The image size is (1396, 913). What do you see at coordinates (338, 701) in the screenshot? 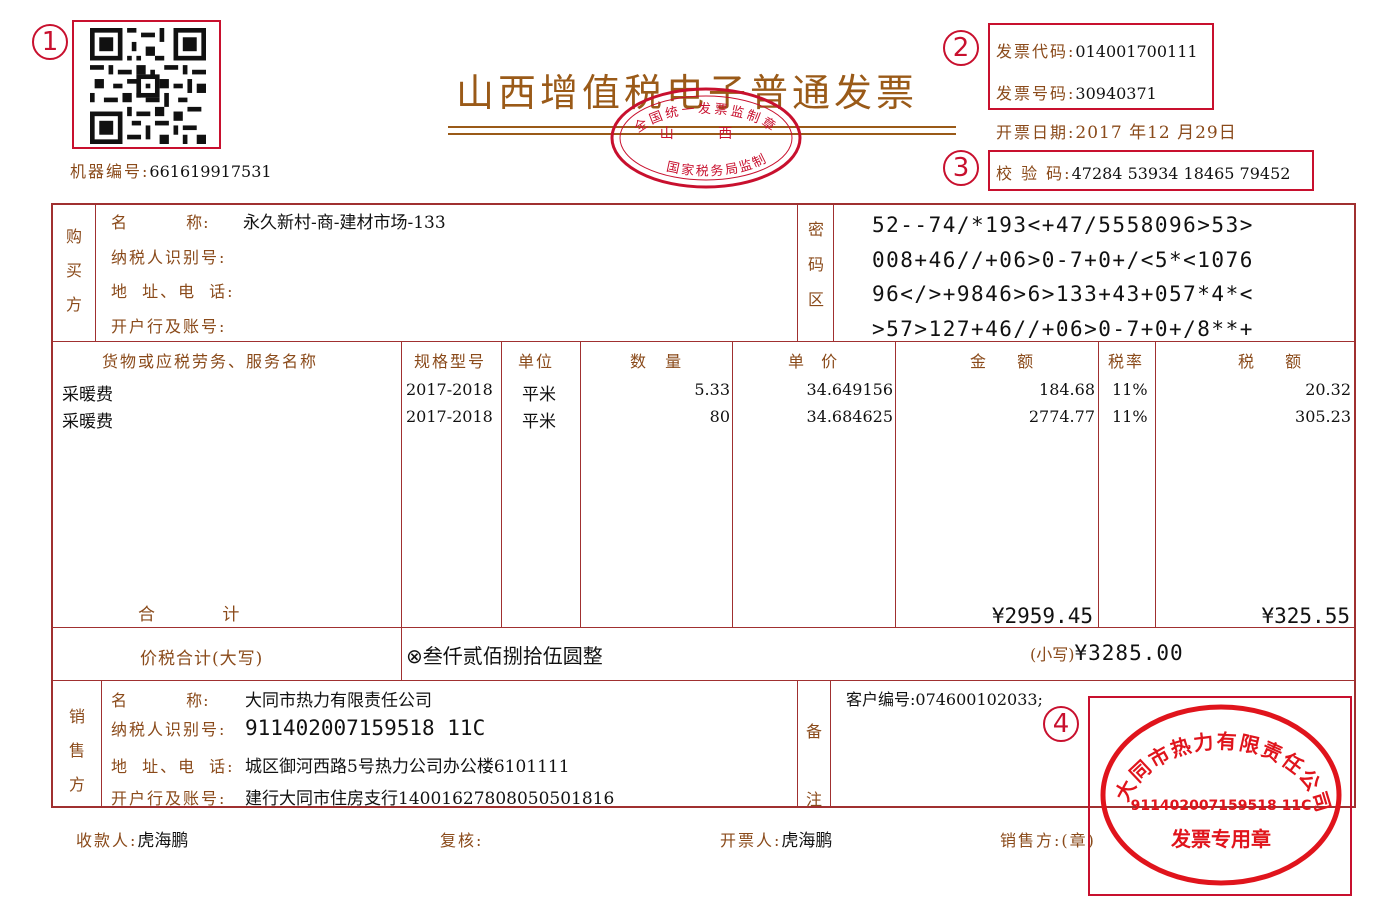
I see `seller-name-value: 大同市热力有限责任公司` at bounding box center [338, 701].